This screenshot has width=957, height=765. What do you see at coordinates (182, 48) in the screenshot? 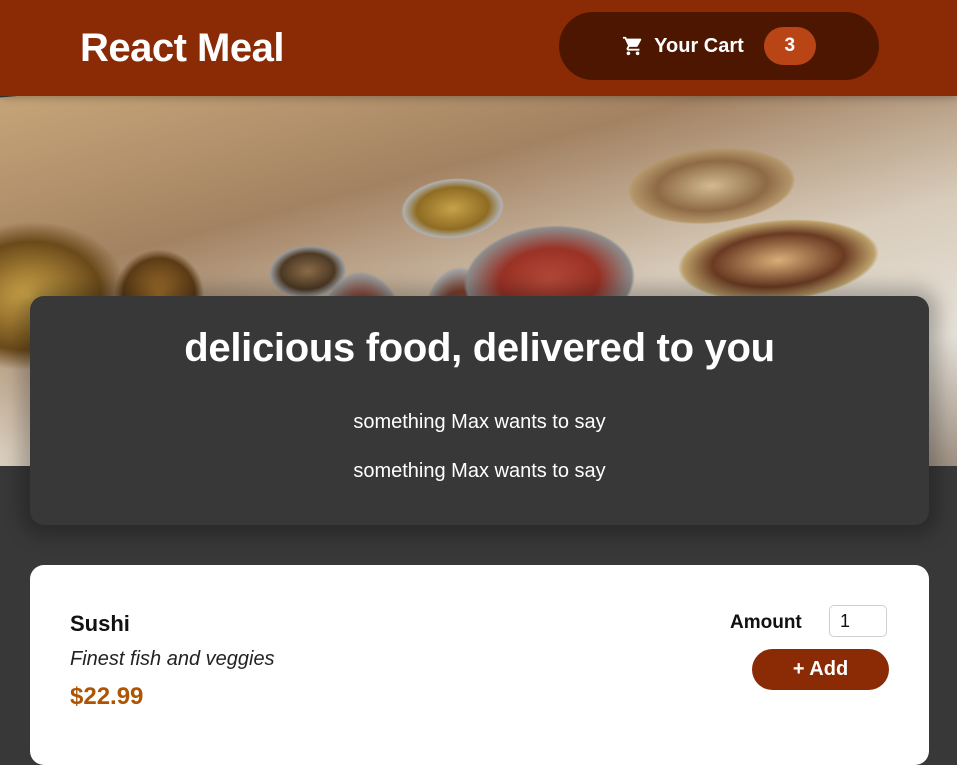
I see `app-title: React Meal` at bounding box center [182, 48].